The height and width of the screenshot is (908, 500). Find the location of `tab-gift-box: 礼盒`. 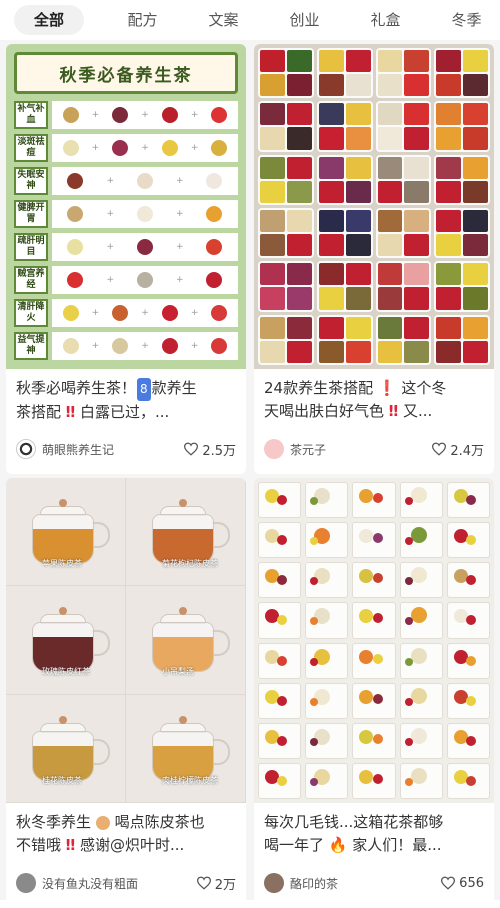

tab-gift-box: 礼盒 is located at coordinates (385, 20).